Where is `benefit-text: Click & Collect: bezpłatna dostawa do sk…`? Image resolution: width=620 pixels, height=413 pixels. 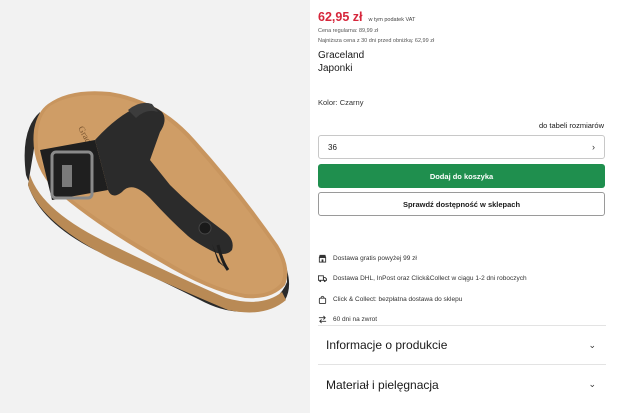 benefit-text: Click & Collect: bezpłatna dostawa do sk… is located at coordinates (398, 299).